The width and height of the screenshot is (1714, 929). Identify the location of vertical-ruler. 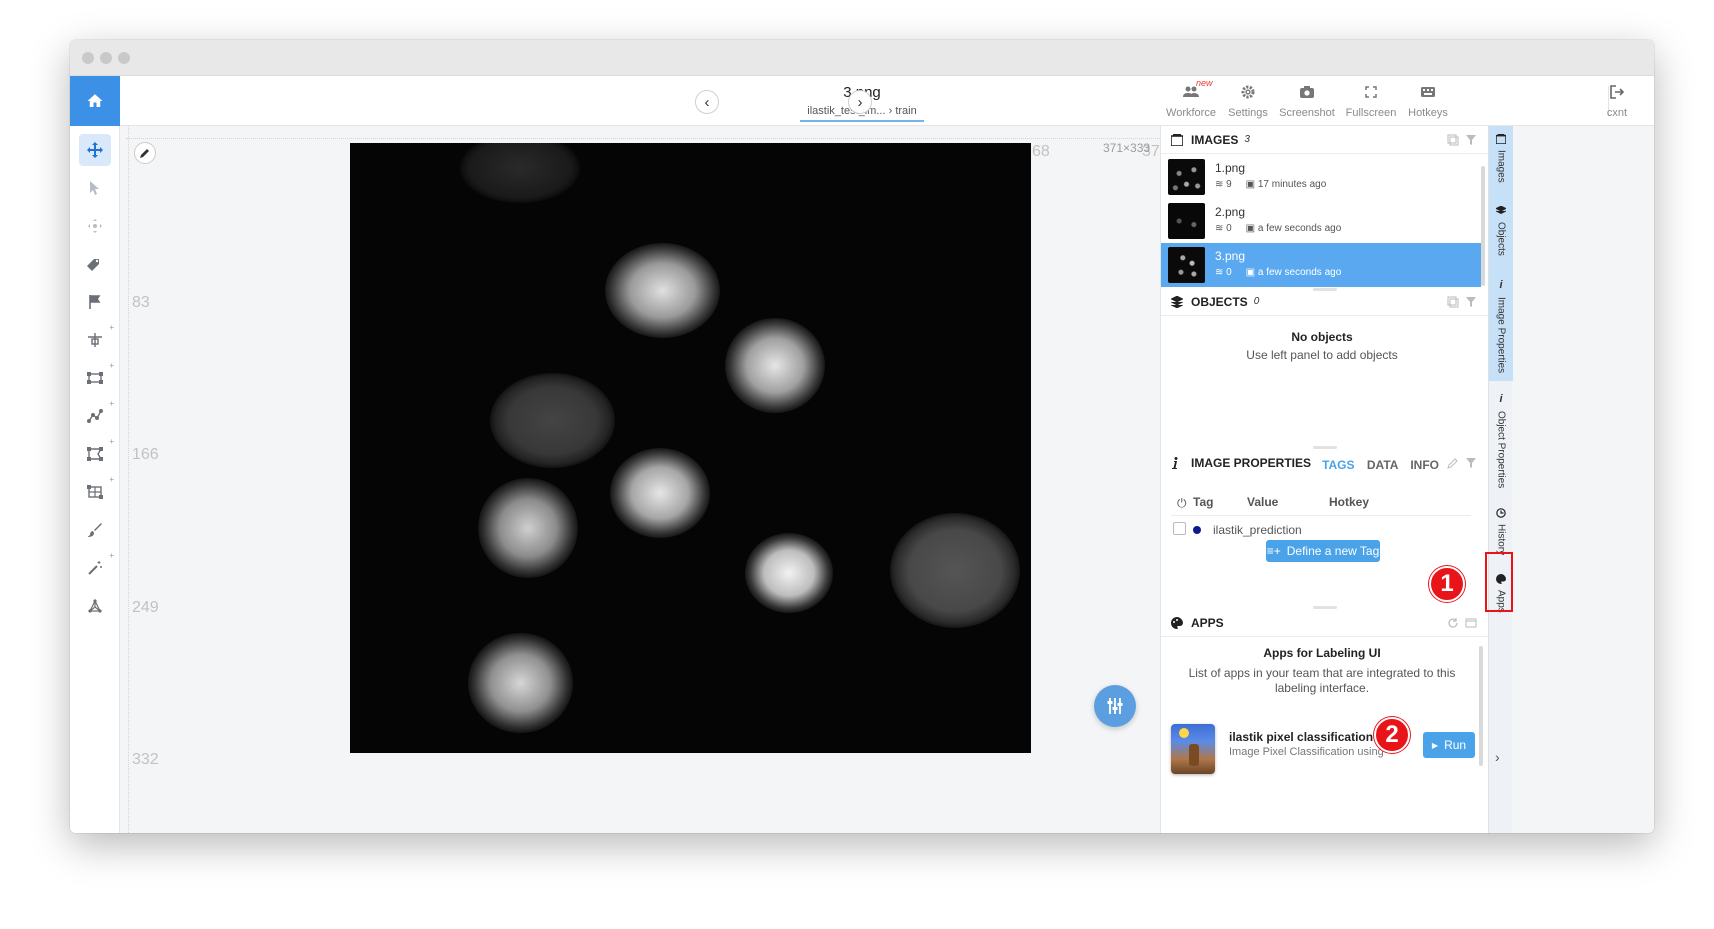
(125, 479).